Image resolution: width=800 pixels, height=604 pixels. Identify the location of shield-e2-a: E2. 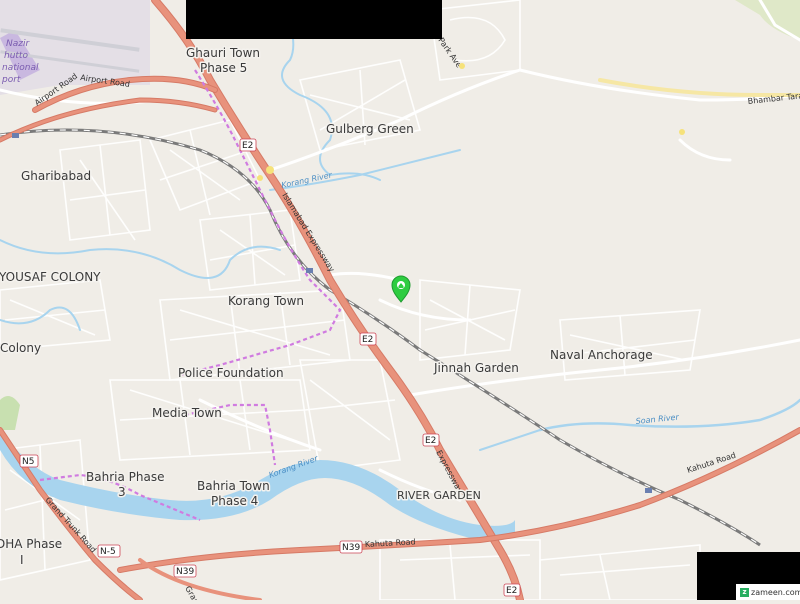
(248, 145).